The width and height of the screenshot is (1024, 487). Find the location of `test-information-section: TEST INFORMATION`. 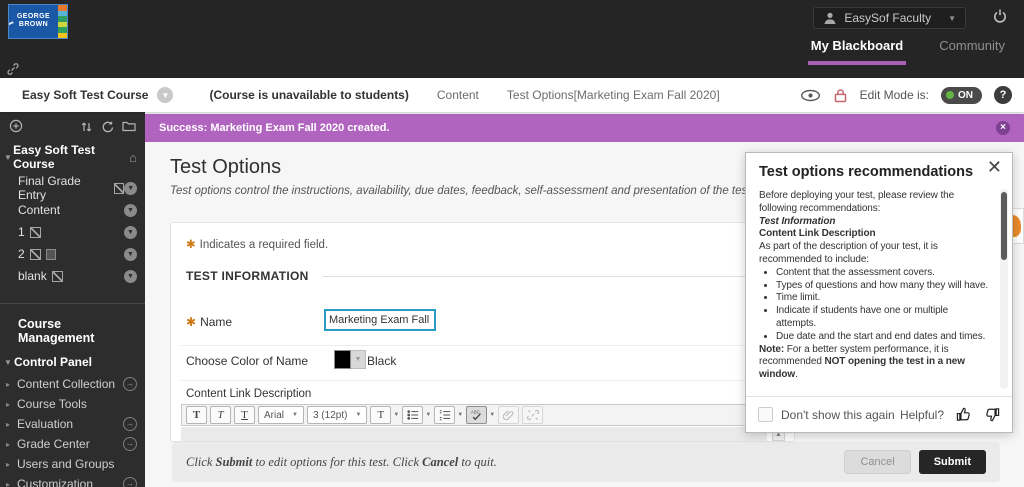

test-information-section: TEST INFORMATION is located at coordinates (482, 276).